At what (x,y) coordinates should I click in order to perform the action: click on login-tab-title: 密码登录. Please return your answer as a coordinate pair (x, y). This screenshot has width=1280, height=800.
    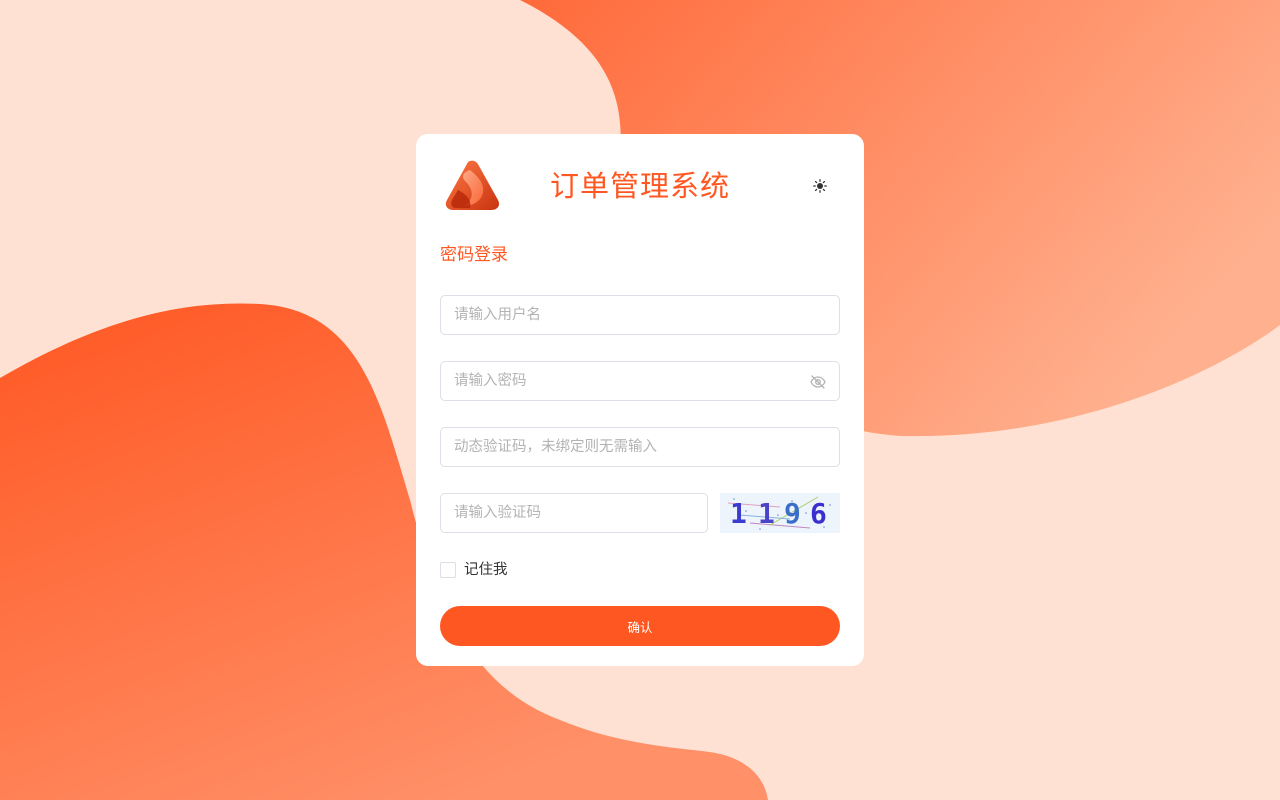
    Looking at the image, I should click on (474, 255).